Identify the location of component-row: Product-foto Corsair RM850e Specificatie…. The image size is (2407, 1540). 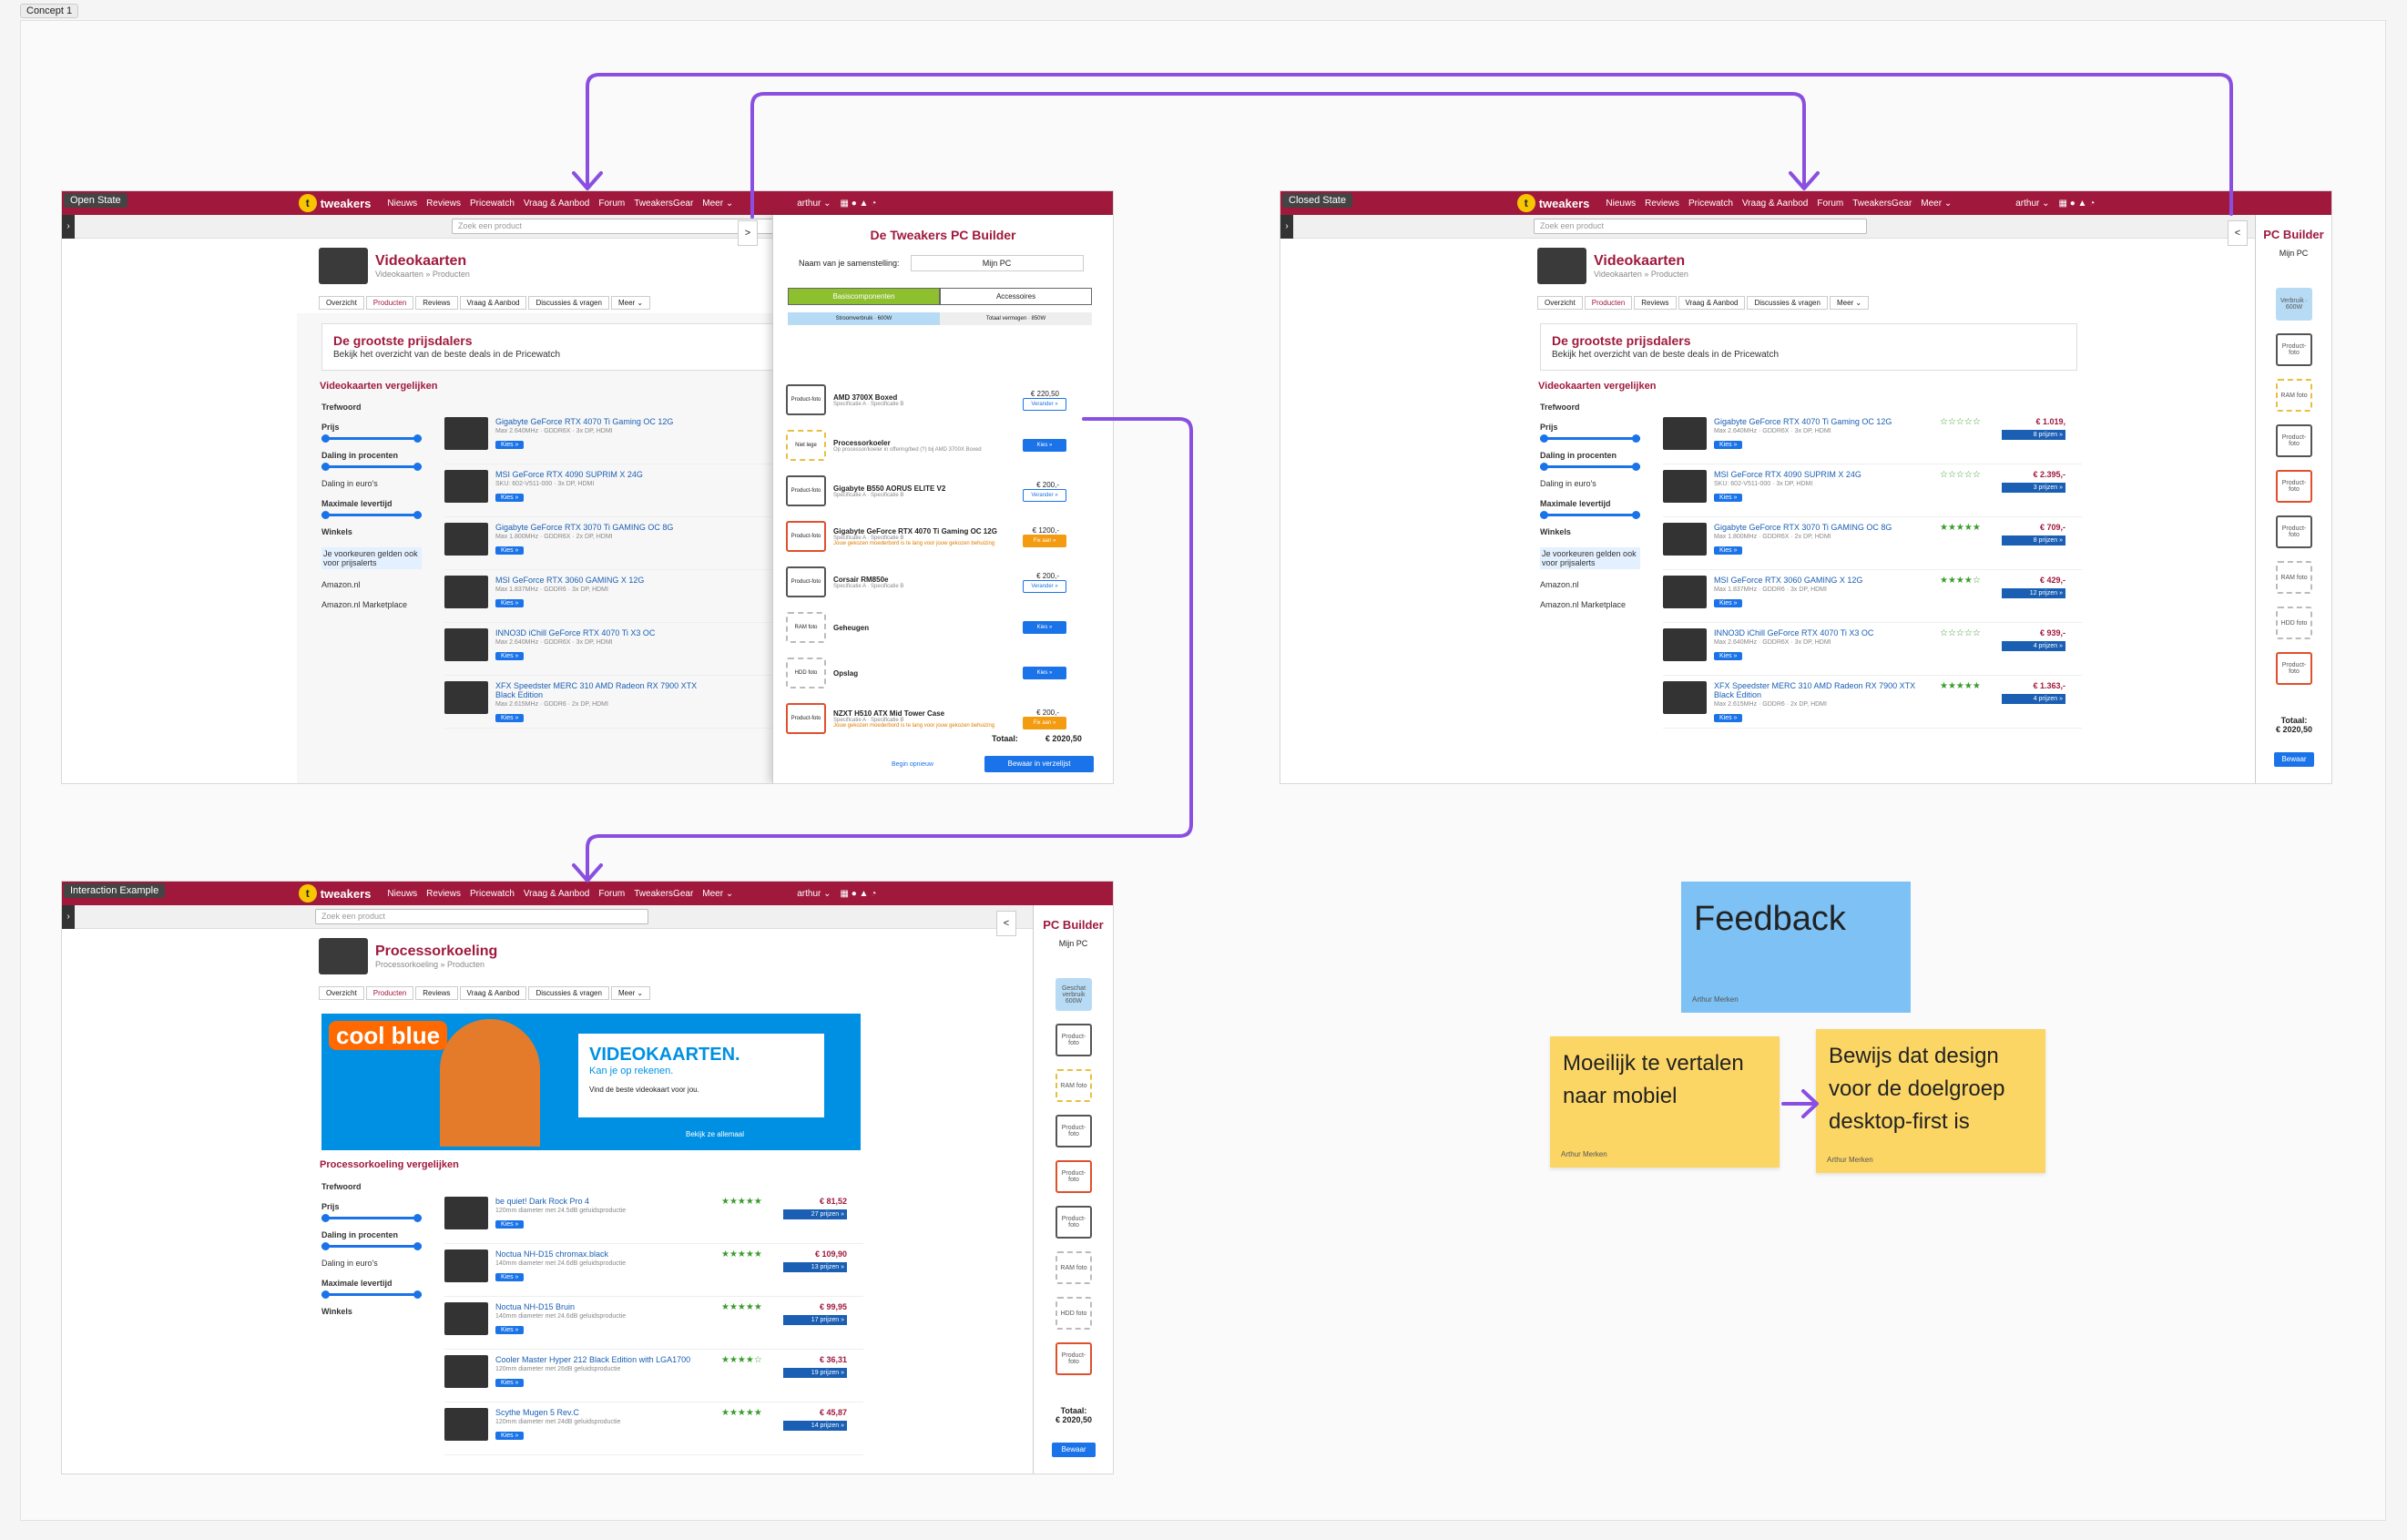
(926, 581).